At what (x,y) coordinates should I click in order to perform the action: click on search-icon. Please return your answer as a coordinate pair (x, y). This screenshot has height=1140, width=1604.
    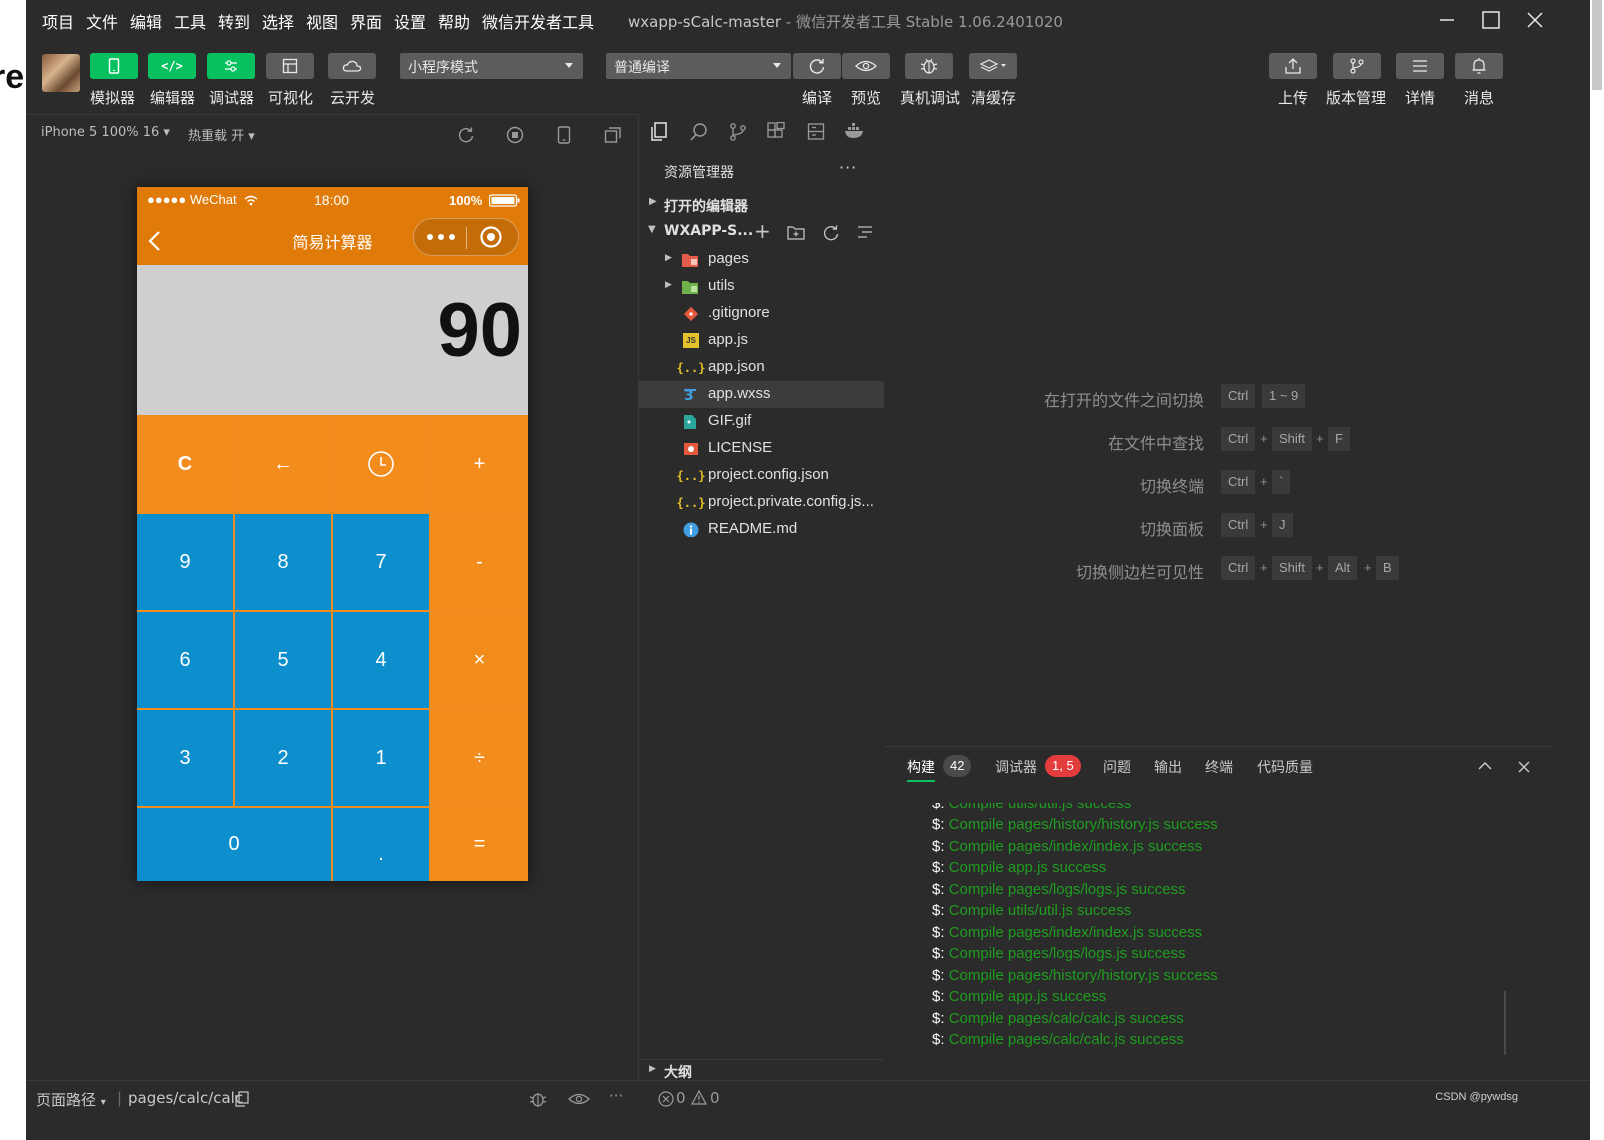
    Looking at the image, I should click on (699, 132).